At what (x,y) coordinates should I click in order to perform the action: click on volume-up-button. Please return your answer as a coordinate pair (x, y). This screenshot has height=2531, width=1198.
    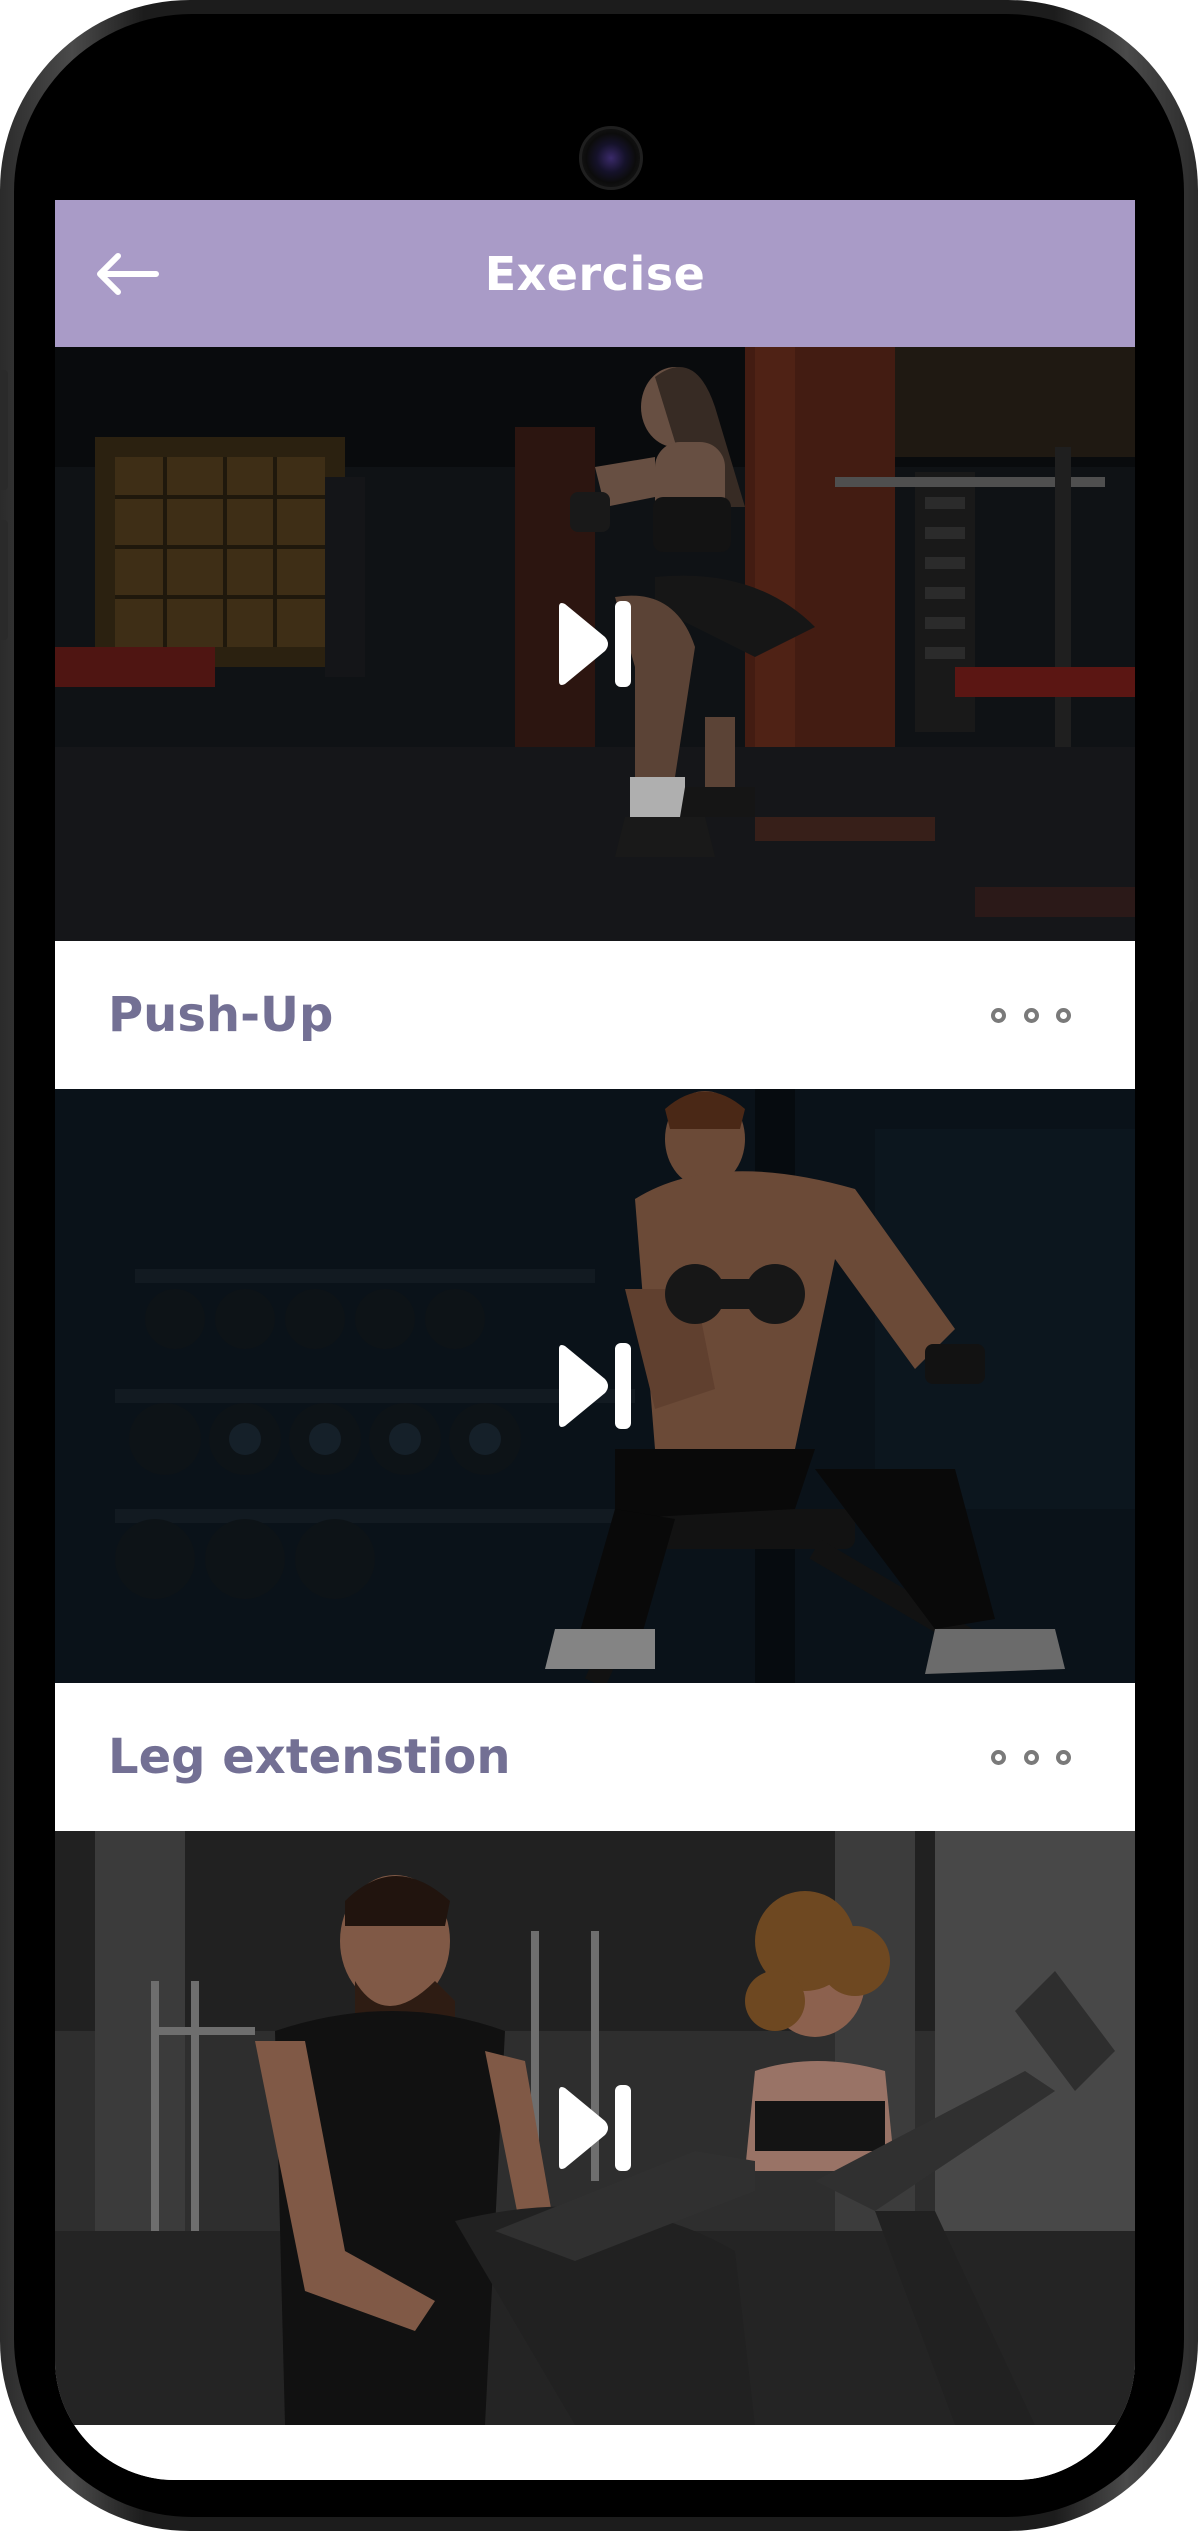
    Looking at the image, I should click on (4, 430).